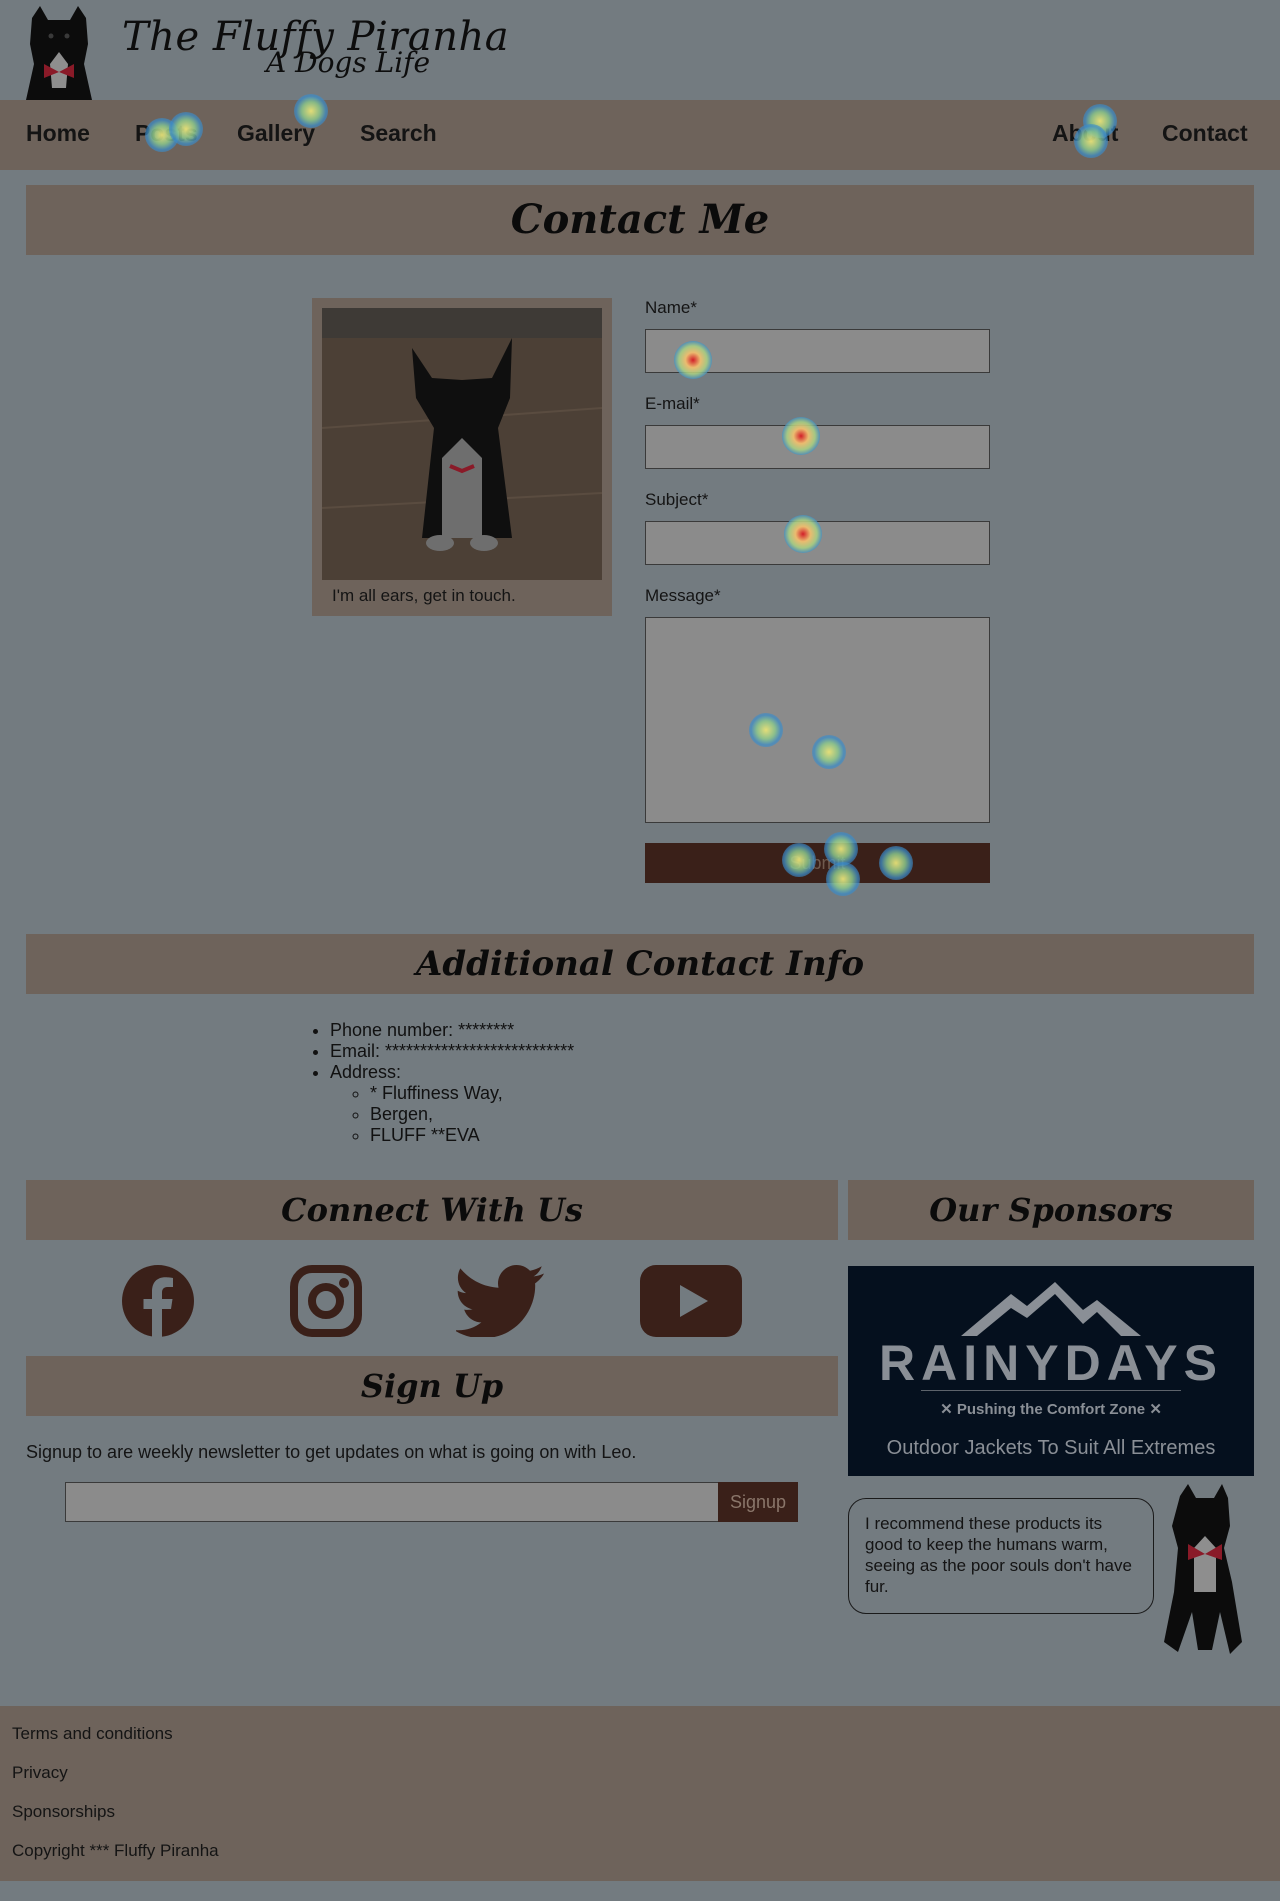  What do you see at coordinates (817, 720) in the screenshot?
I see `message-field` at bounding box center [817, 720].